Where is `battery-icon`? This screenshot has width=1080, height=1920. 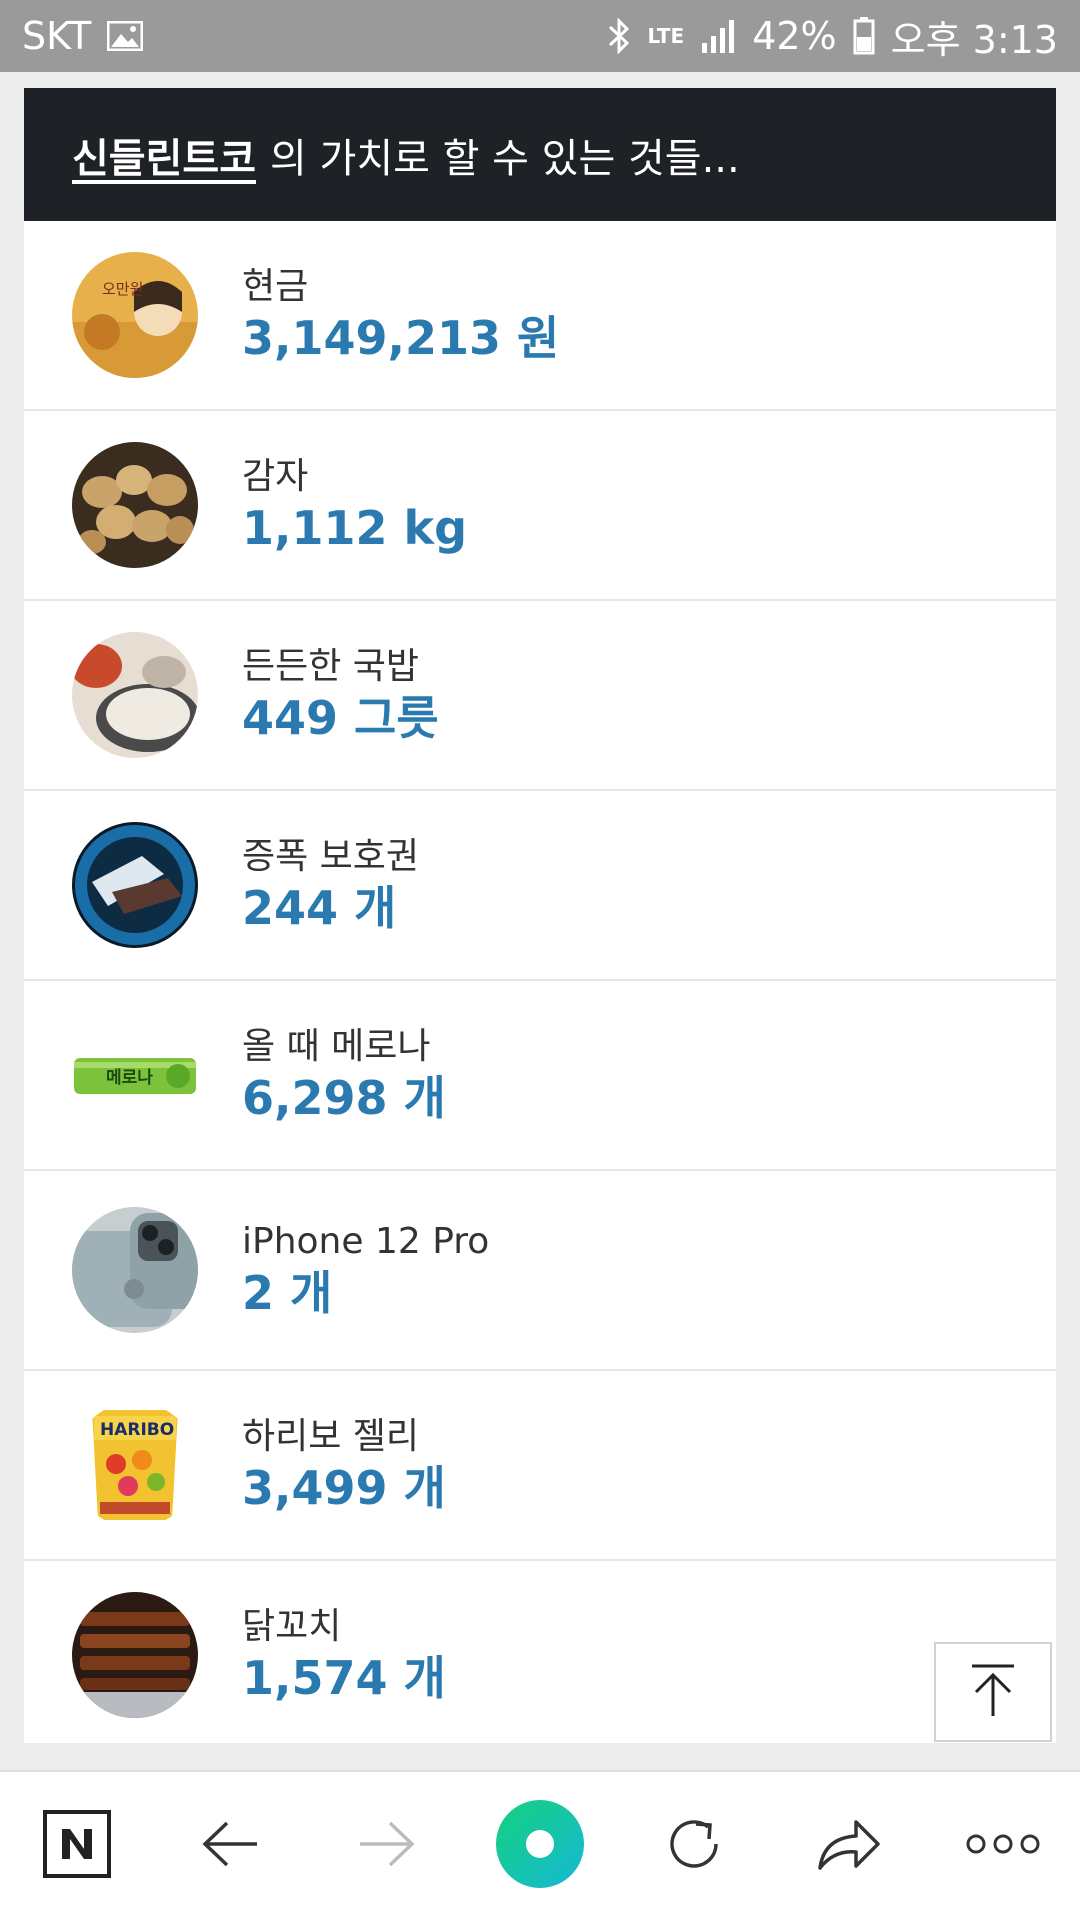 battery-icon is located at coordinates (864, 36).